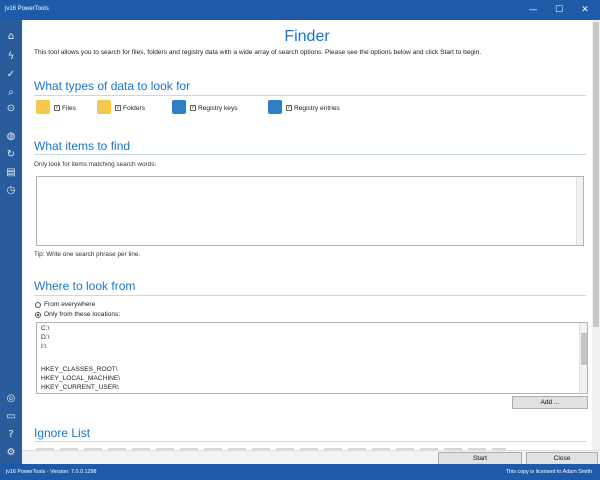  I want to click on registry-keys-label: Registry keys, so click(218, 108).